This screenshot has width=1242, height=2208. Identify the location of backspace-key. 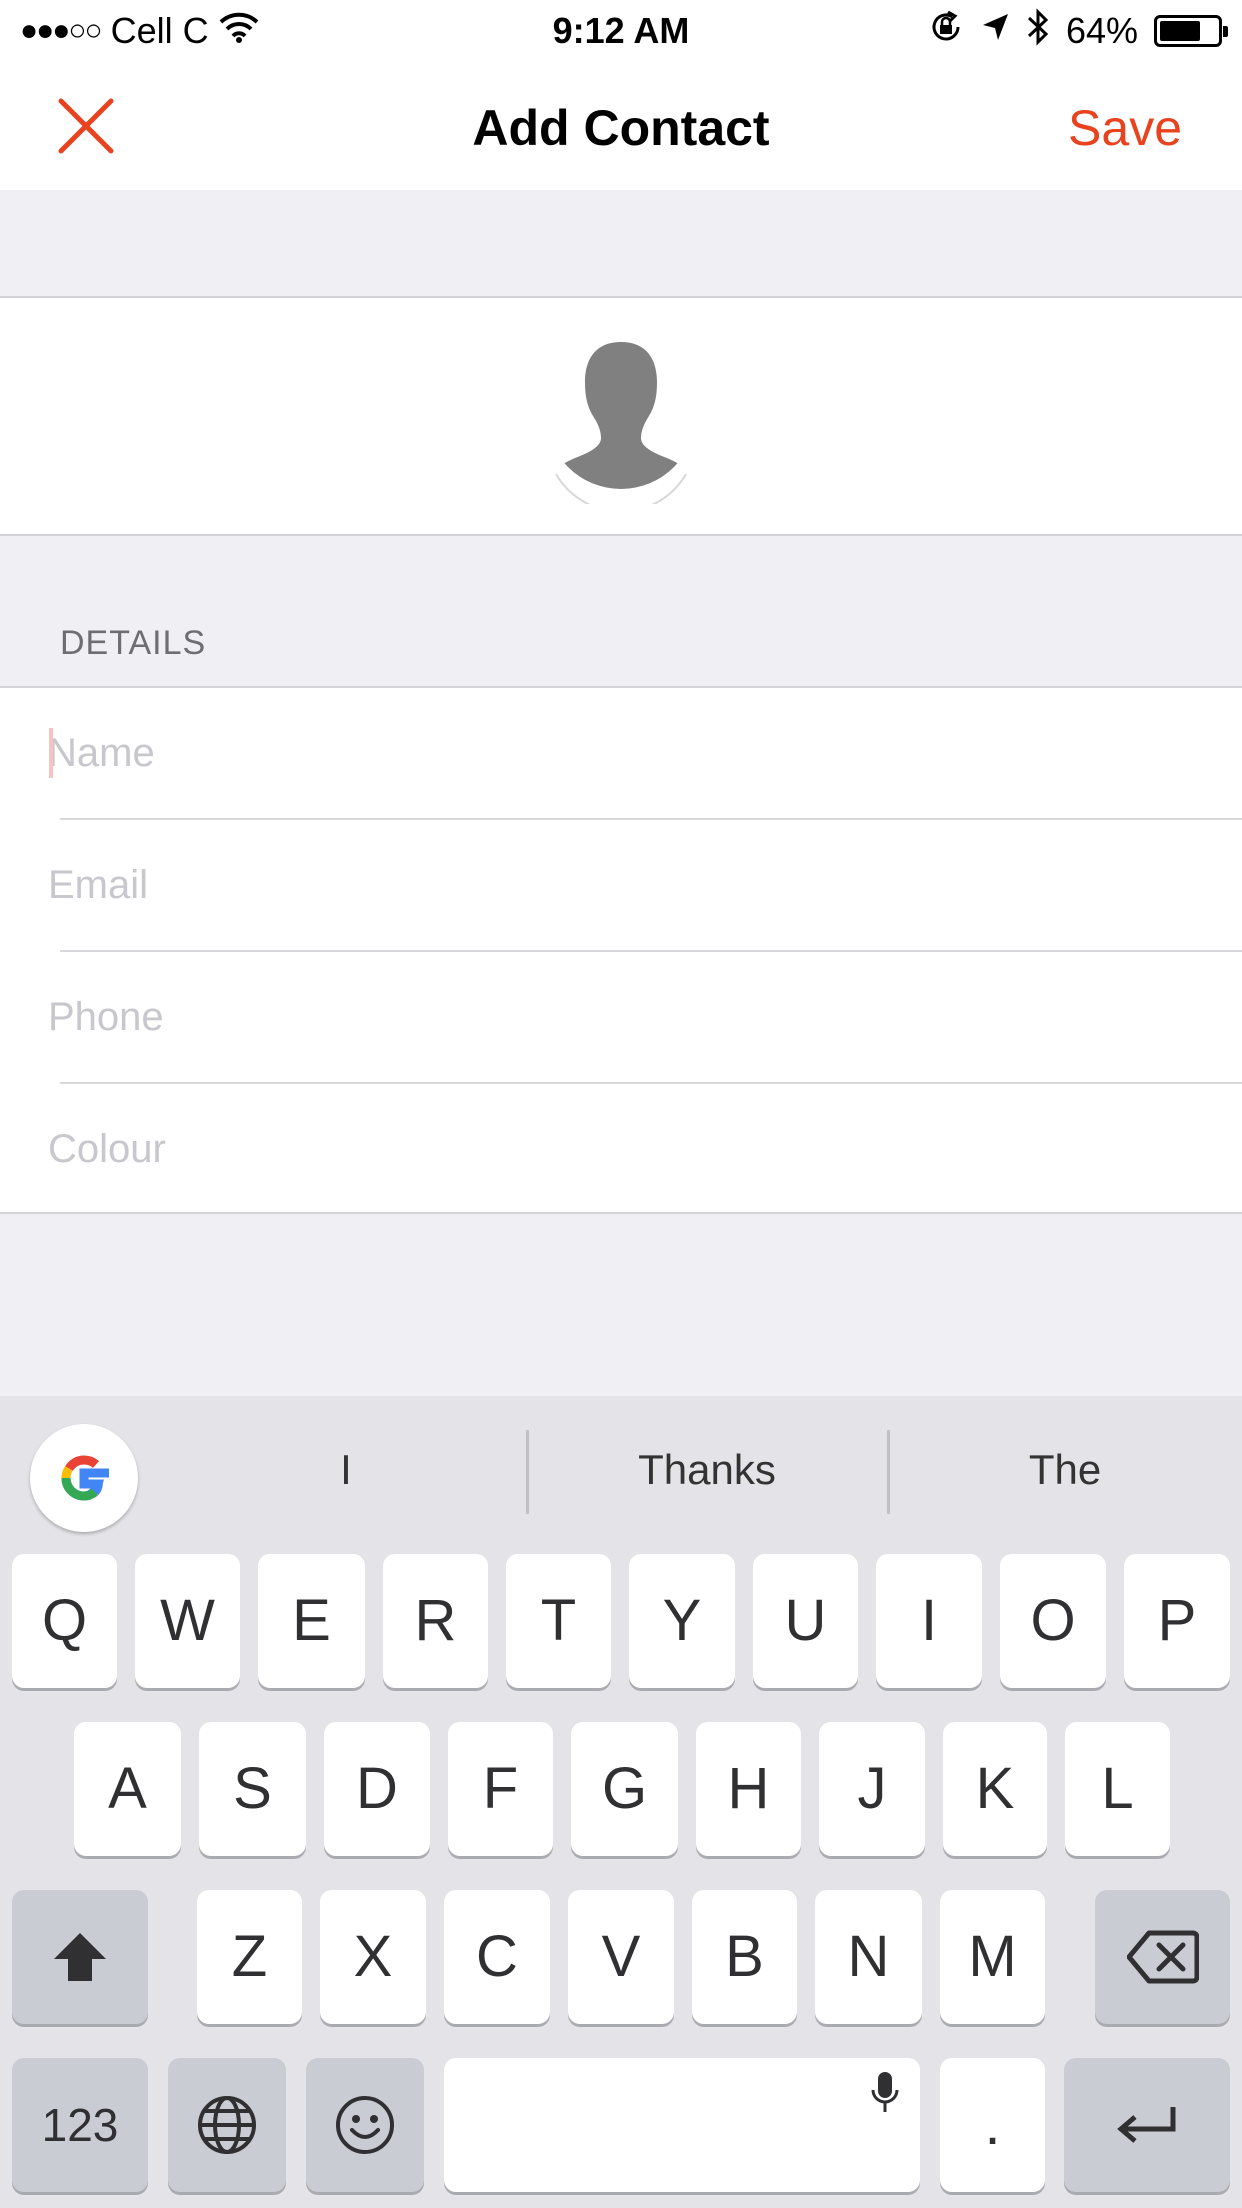
(1162, 1957).